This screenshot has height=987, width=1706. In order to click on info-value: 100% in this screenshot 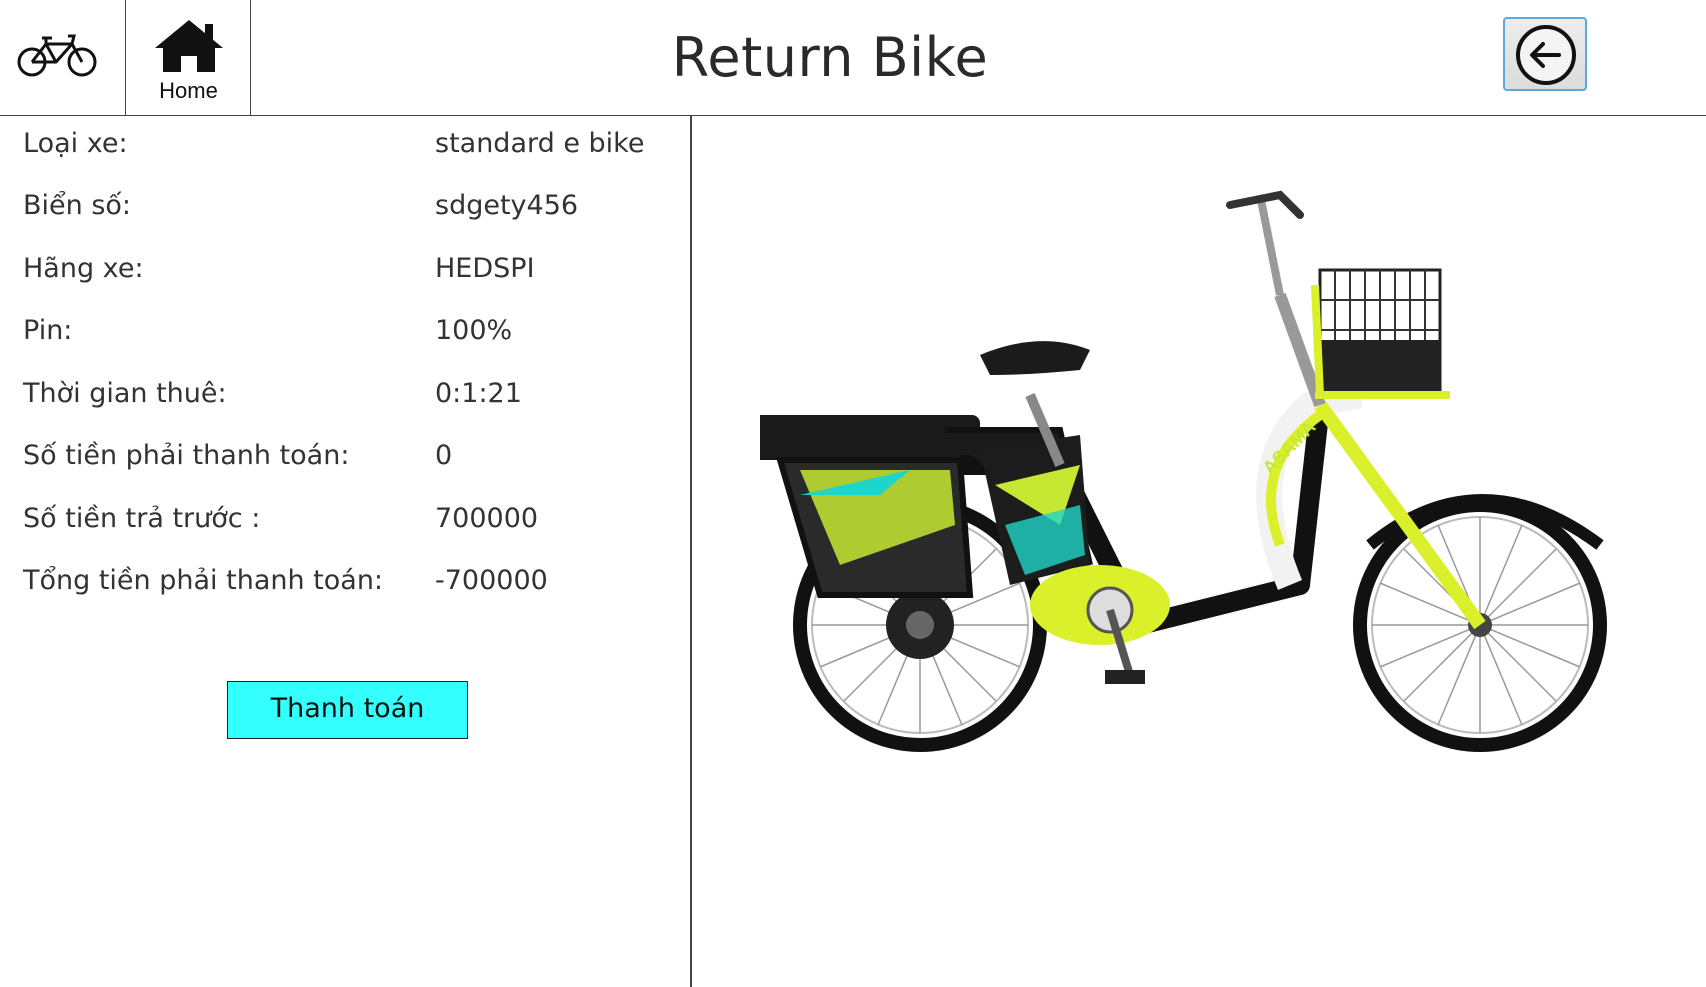, I will do `click(474, 330)`.